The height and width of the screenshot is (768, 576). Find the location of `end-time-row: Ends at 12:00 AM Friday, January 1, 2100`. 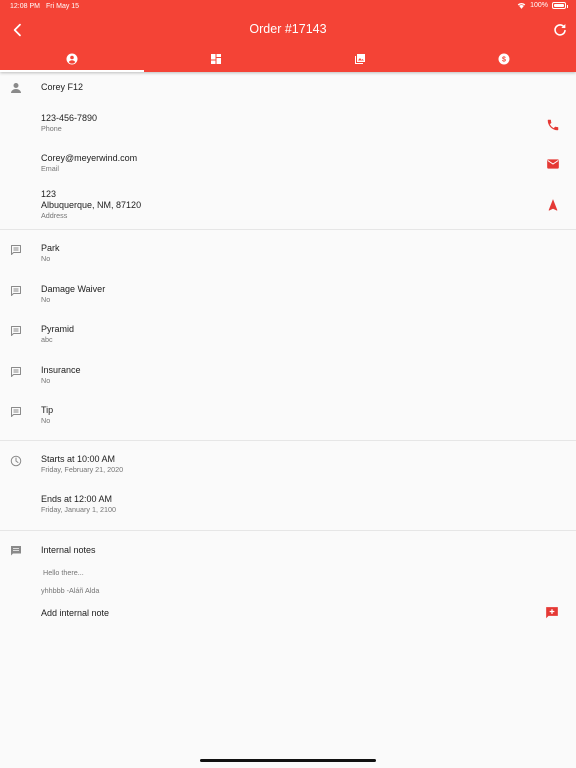

end-time-row: Ends at 12:00 AM Friday, January 1, 2100 is located at coordinates (288, 504).